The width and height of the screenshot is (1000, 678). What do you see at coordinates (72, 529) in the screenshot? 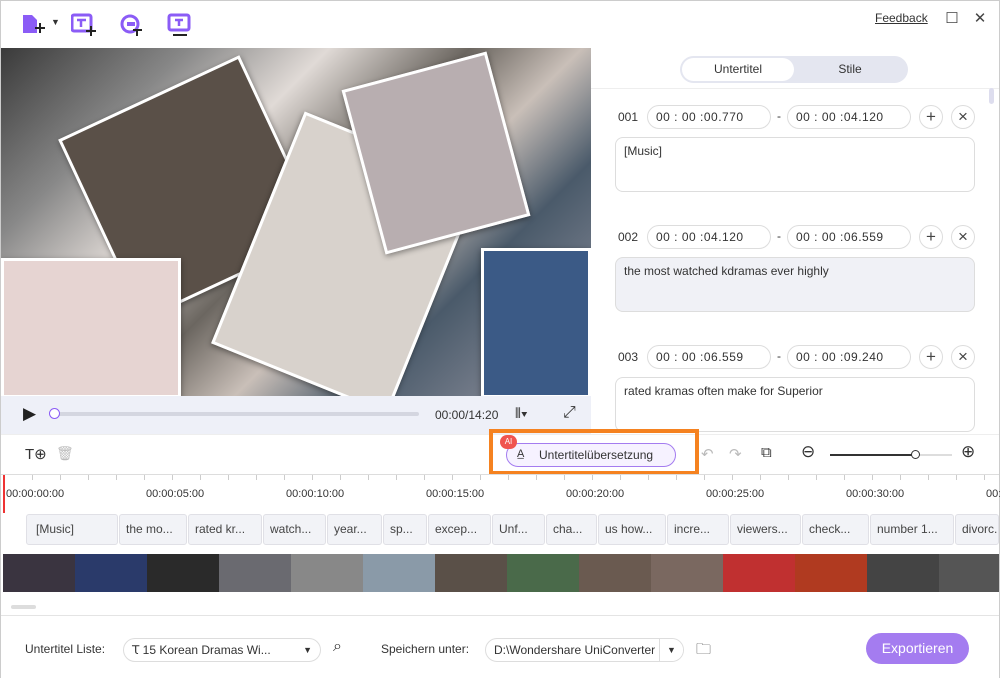
I see `subtitle-clip: [Music]` at bounding box center [72, 529].